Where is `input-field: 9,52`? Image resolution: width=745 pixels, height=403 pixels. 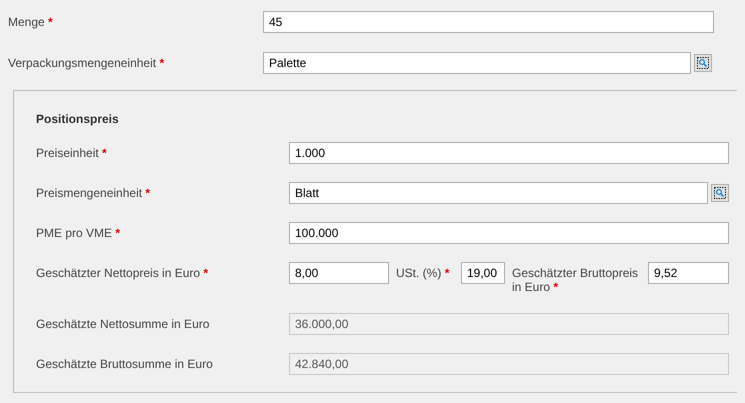
input-field: 9,52 is located at coordinates (688, 273).